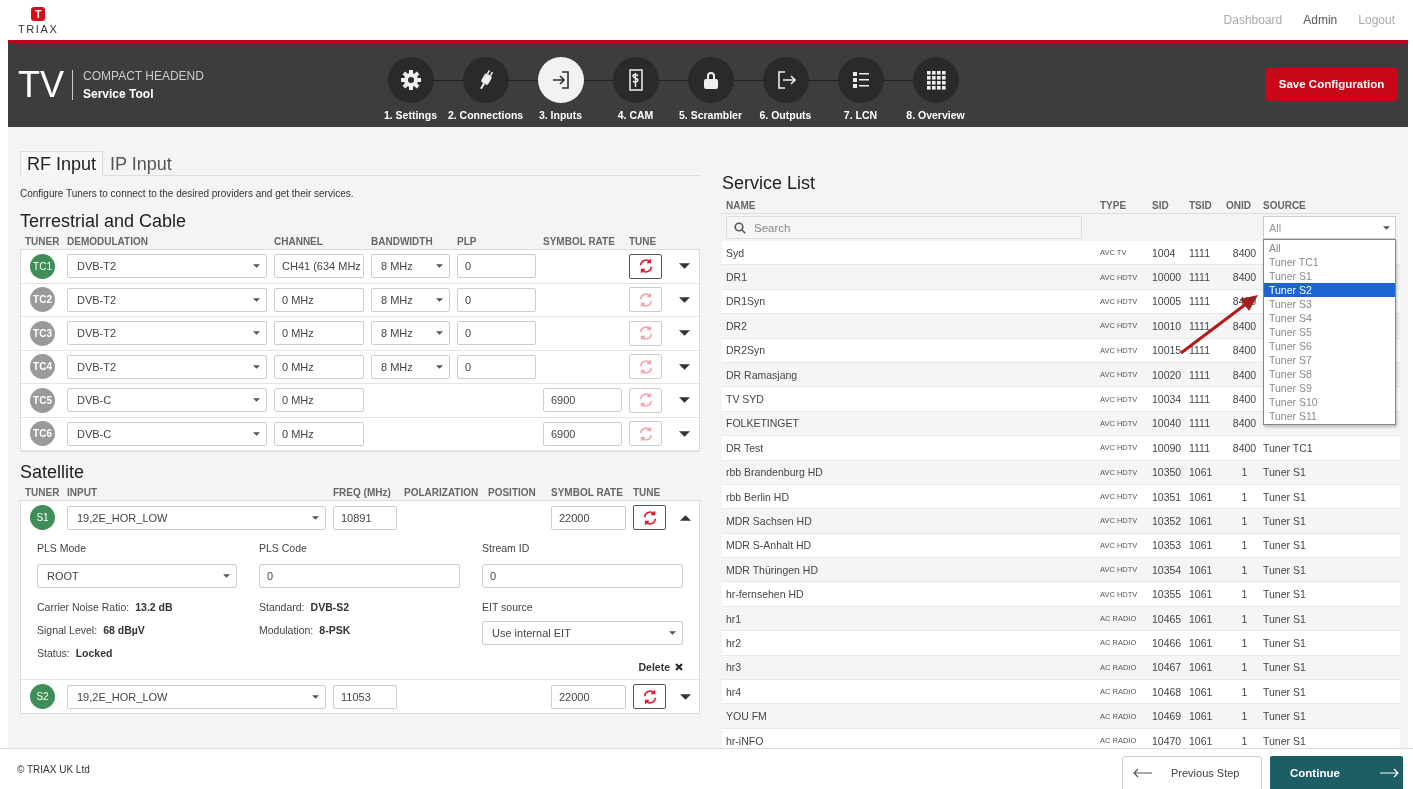  What do you see at coordinates (1336, 772) in the screenshot?
I see `continue-button: Continue` at bounding box center [1336, 772].